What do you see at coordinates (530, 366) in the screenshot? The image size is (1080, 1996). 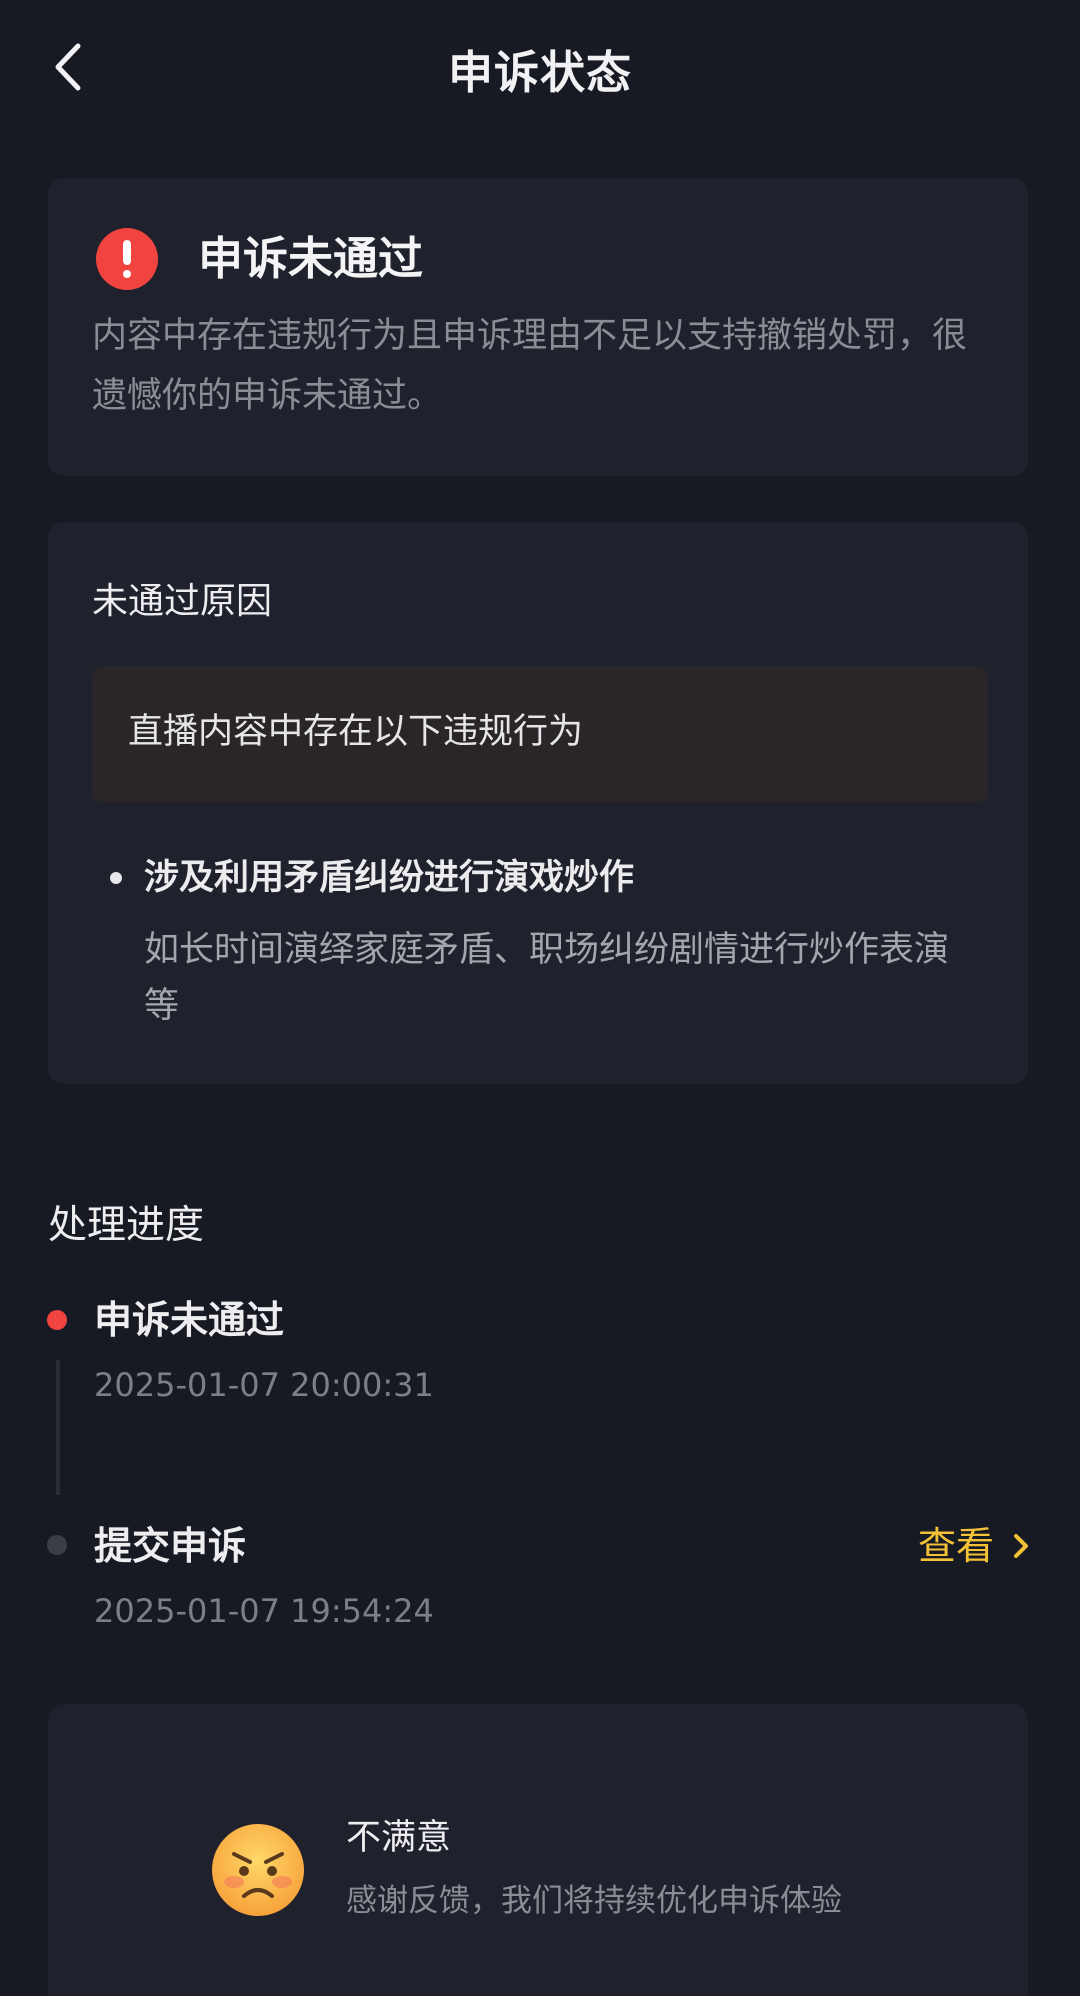 I see `status-description: 内容中存在违规行为且申诉理由不足以支持撤销处罚，很遗憾你的申诉未通过。` at bounding box center [530, 366].